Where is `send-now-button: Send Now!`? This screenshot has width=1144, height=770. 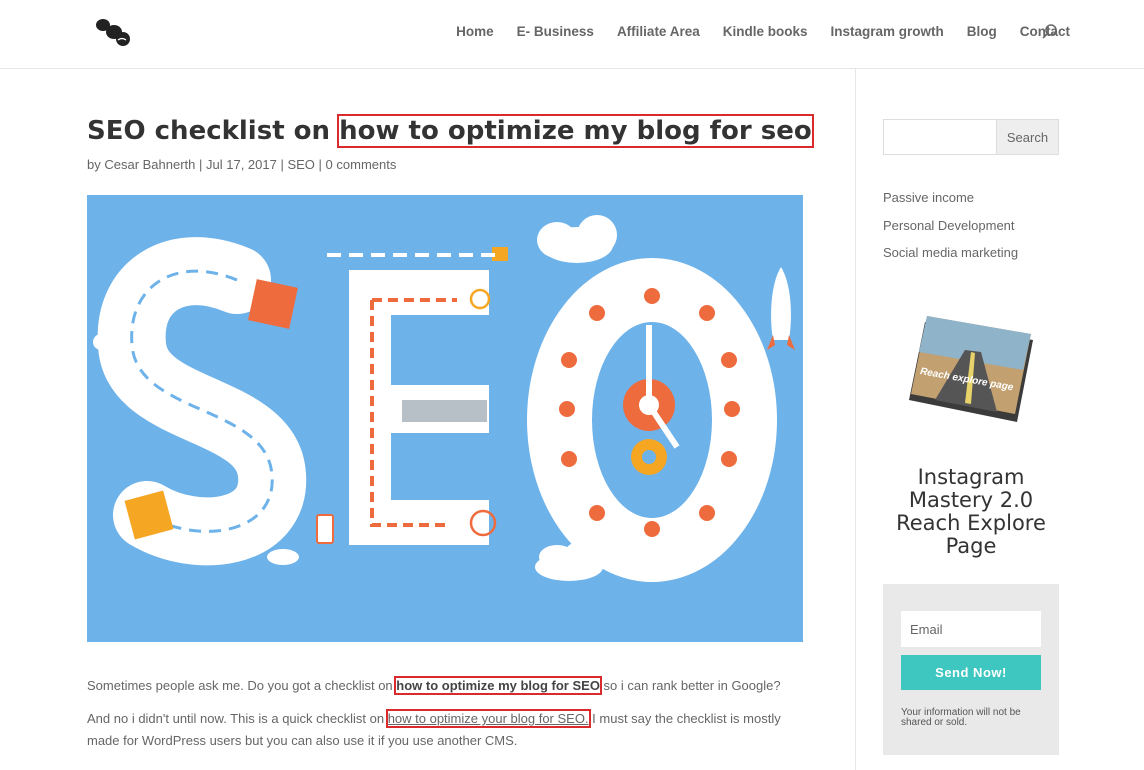
send-now-button: Send Now! is located at coordinates (971, 672).